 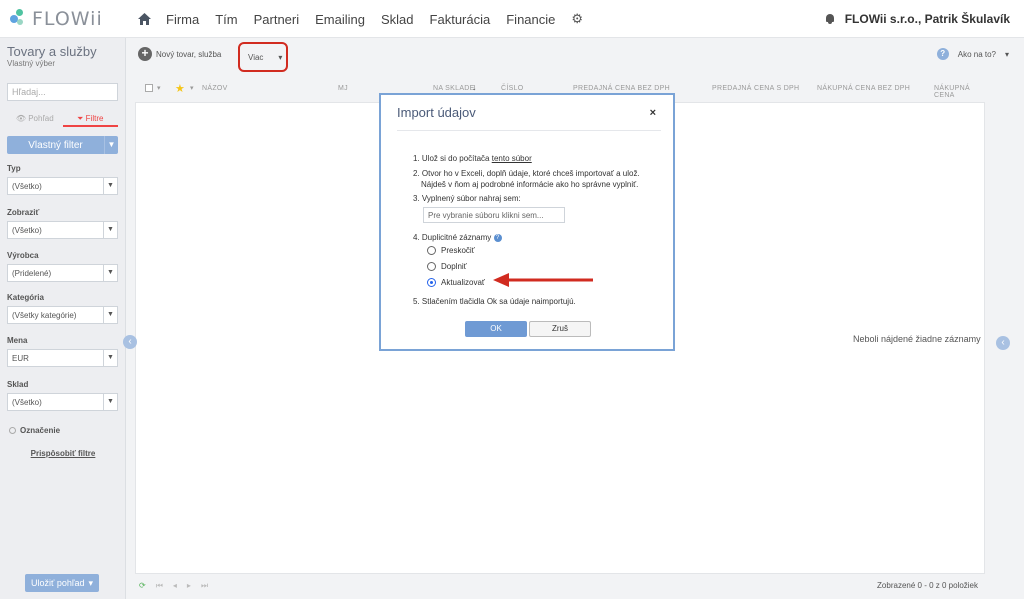 What do you see at coordinates (1003, 343) in the screenshot?
I see `expand-panel-arrow-icon: ‹` at bounding box center [1003, 343].